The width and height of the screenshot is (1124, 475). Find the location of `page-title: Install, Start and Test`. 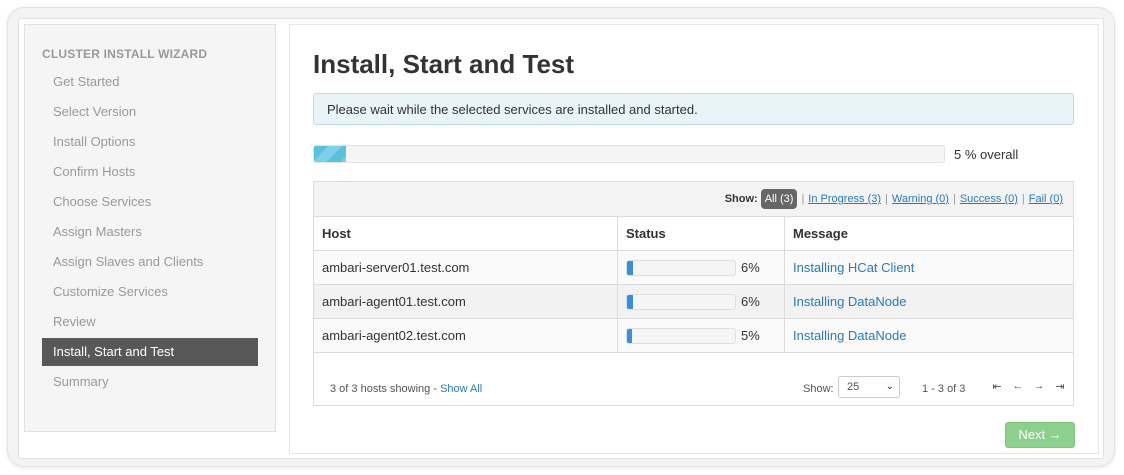

page-title: Install, Start and Test is located at coordinates (444, 64).